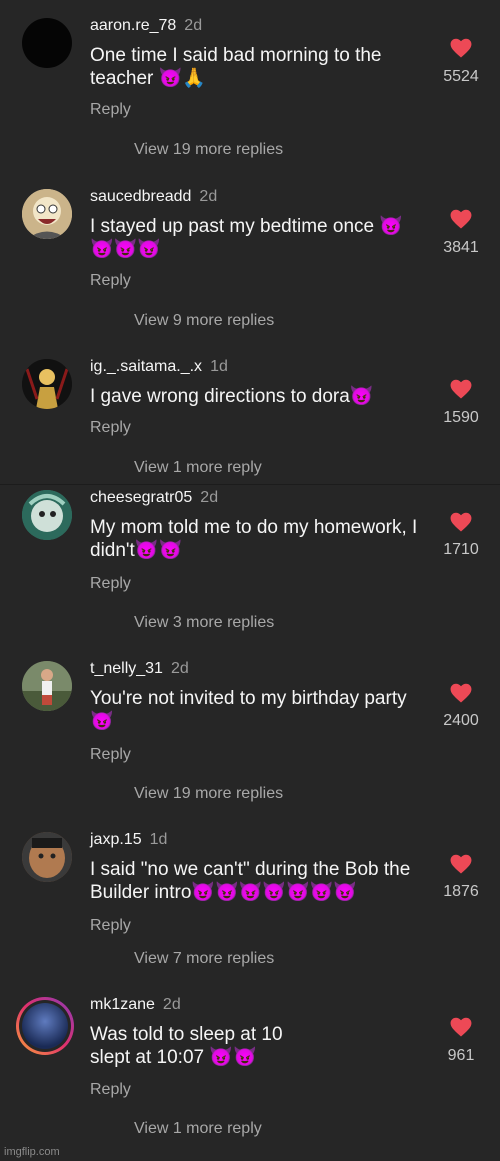 The image size is (500, 1161). What do you see at coordinates (247, 238) in the screenshot?
I see `comment-text: I stayed up past my bedtime once 😈 😈😈😈` at bounding box center [247, 238].